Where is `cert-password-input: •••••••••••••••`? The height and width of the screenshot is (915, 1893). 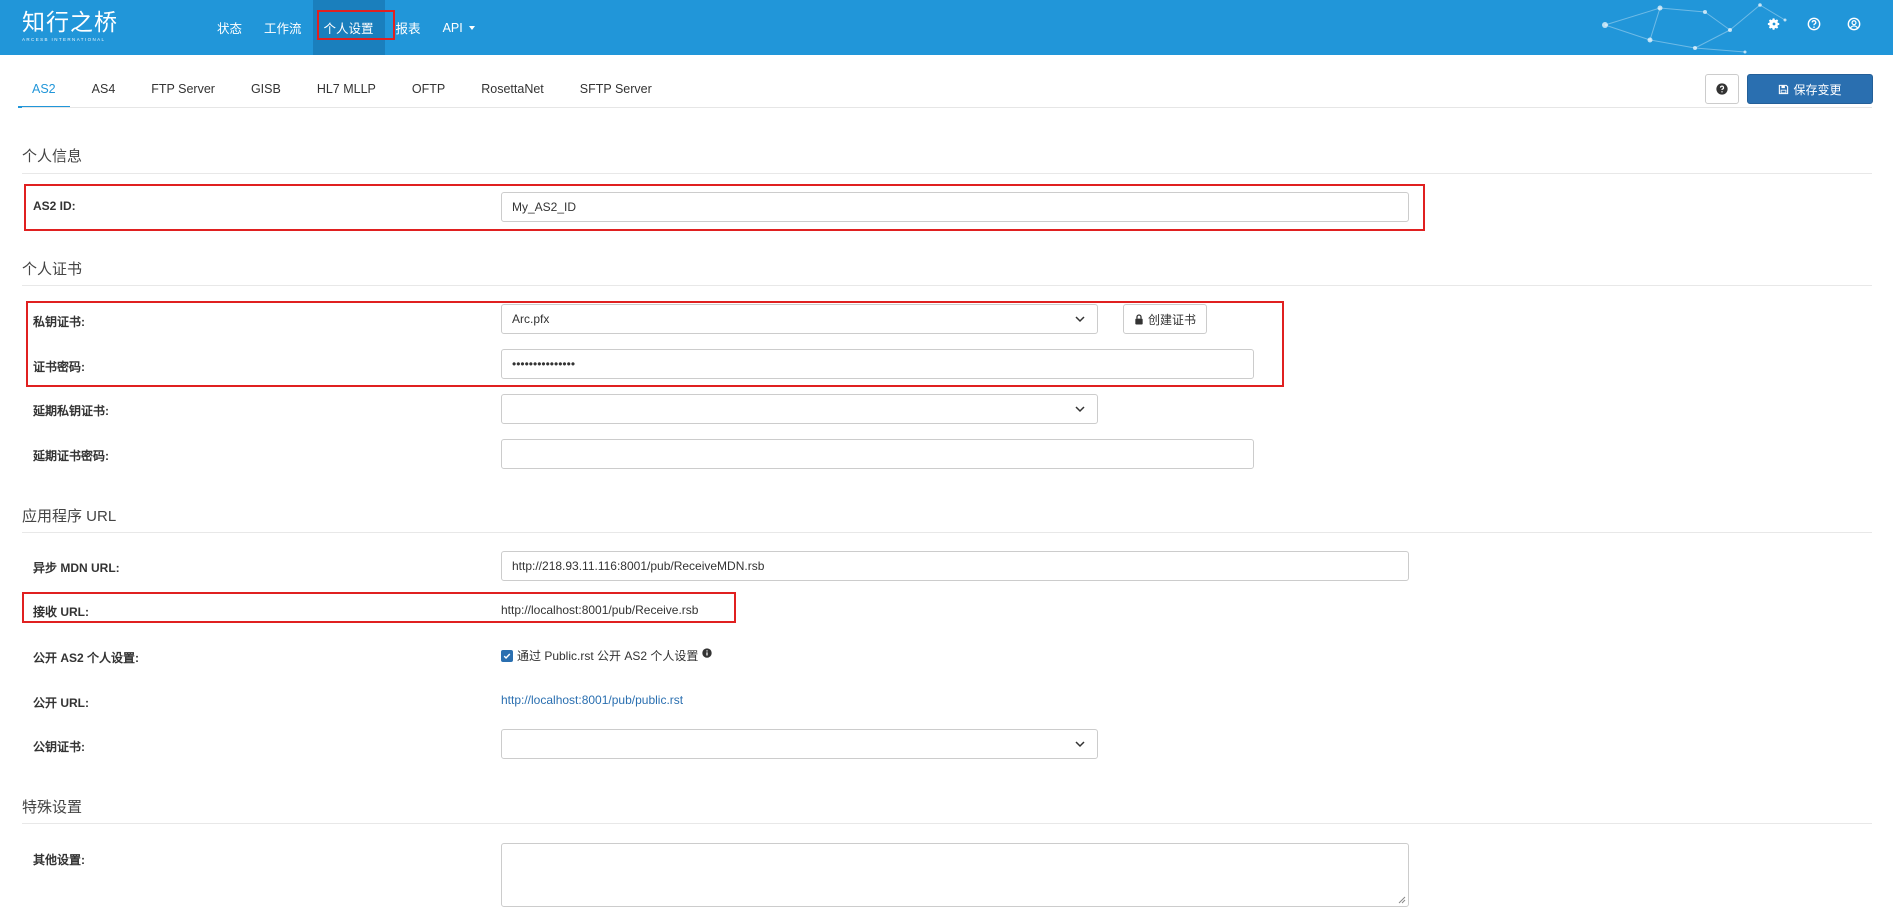
cert-password-input: ••••••••••••••• is located at coordinates (877, 364).